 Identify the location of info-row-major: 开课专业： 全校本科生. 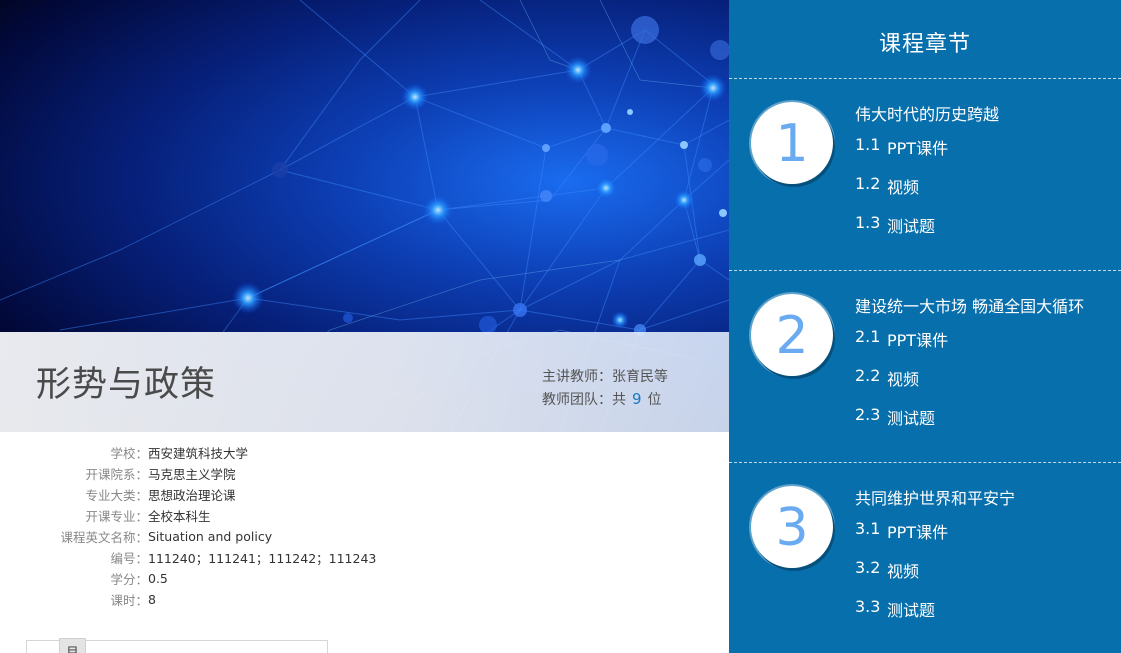
(364, 515).